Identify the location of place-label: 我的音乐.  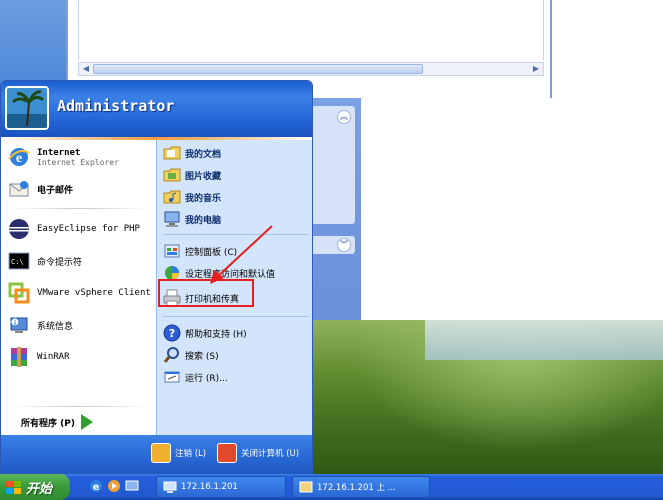
(203, 198).